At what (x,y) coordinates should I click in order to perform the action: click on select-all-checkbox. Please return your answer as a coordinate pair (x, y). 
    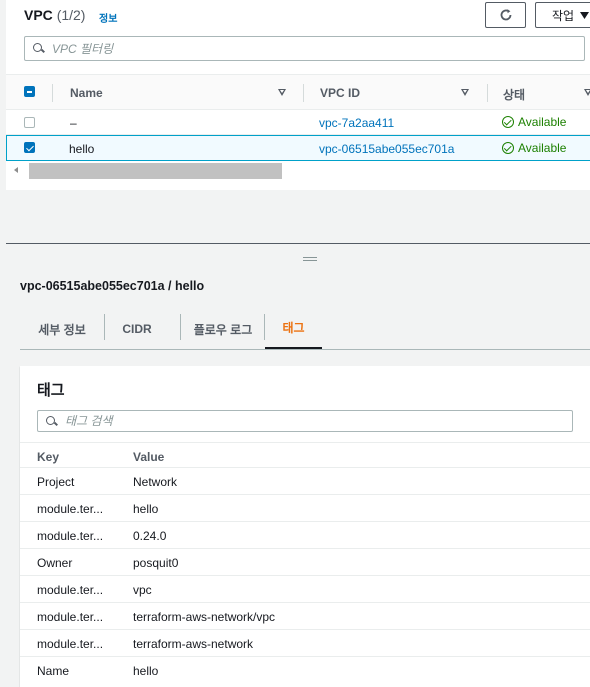
    Looking at the image, I should click on (29, 91).